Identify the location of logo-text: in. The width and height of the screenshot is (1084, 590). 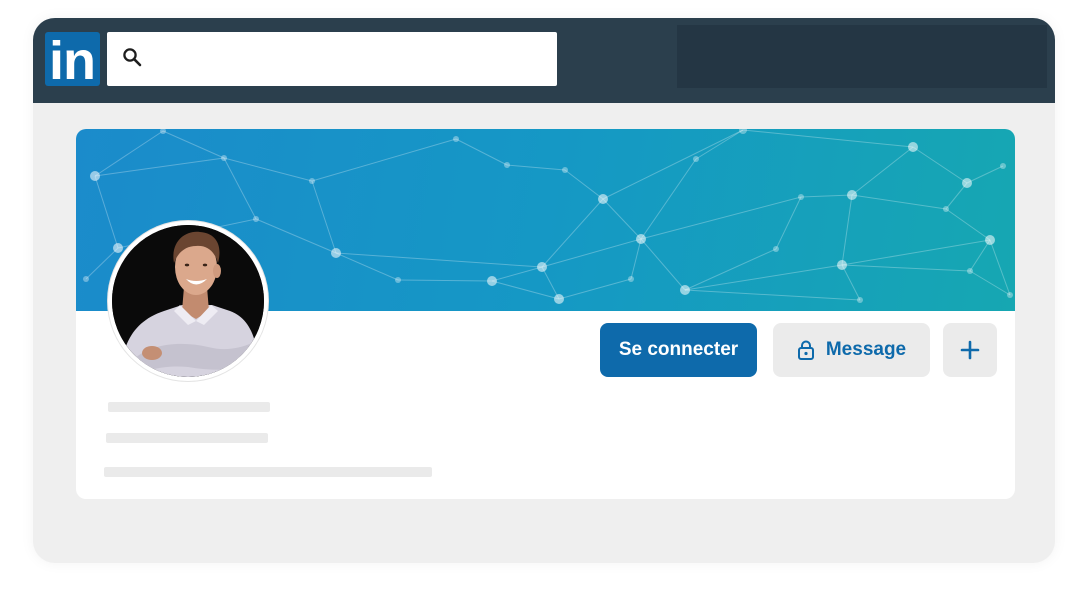
(72, 59).